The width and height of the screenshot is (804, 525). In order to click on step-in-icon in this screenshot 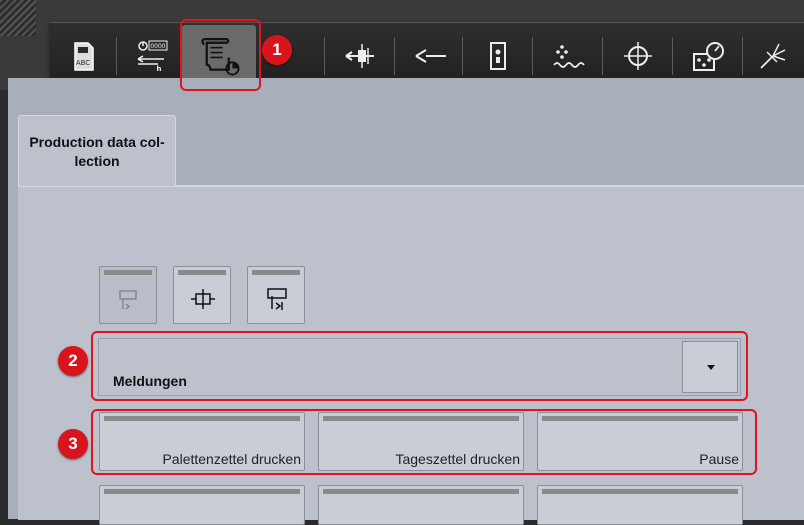, I will do `click(128, 300)`.